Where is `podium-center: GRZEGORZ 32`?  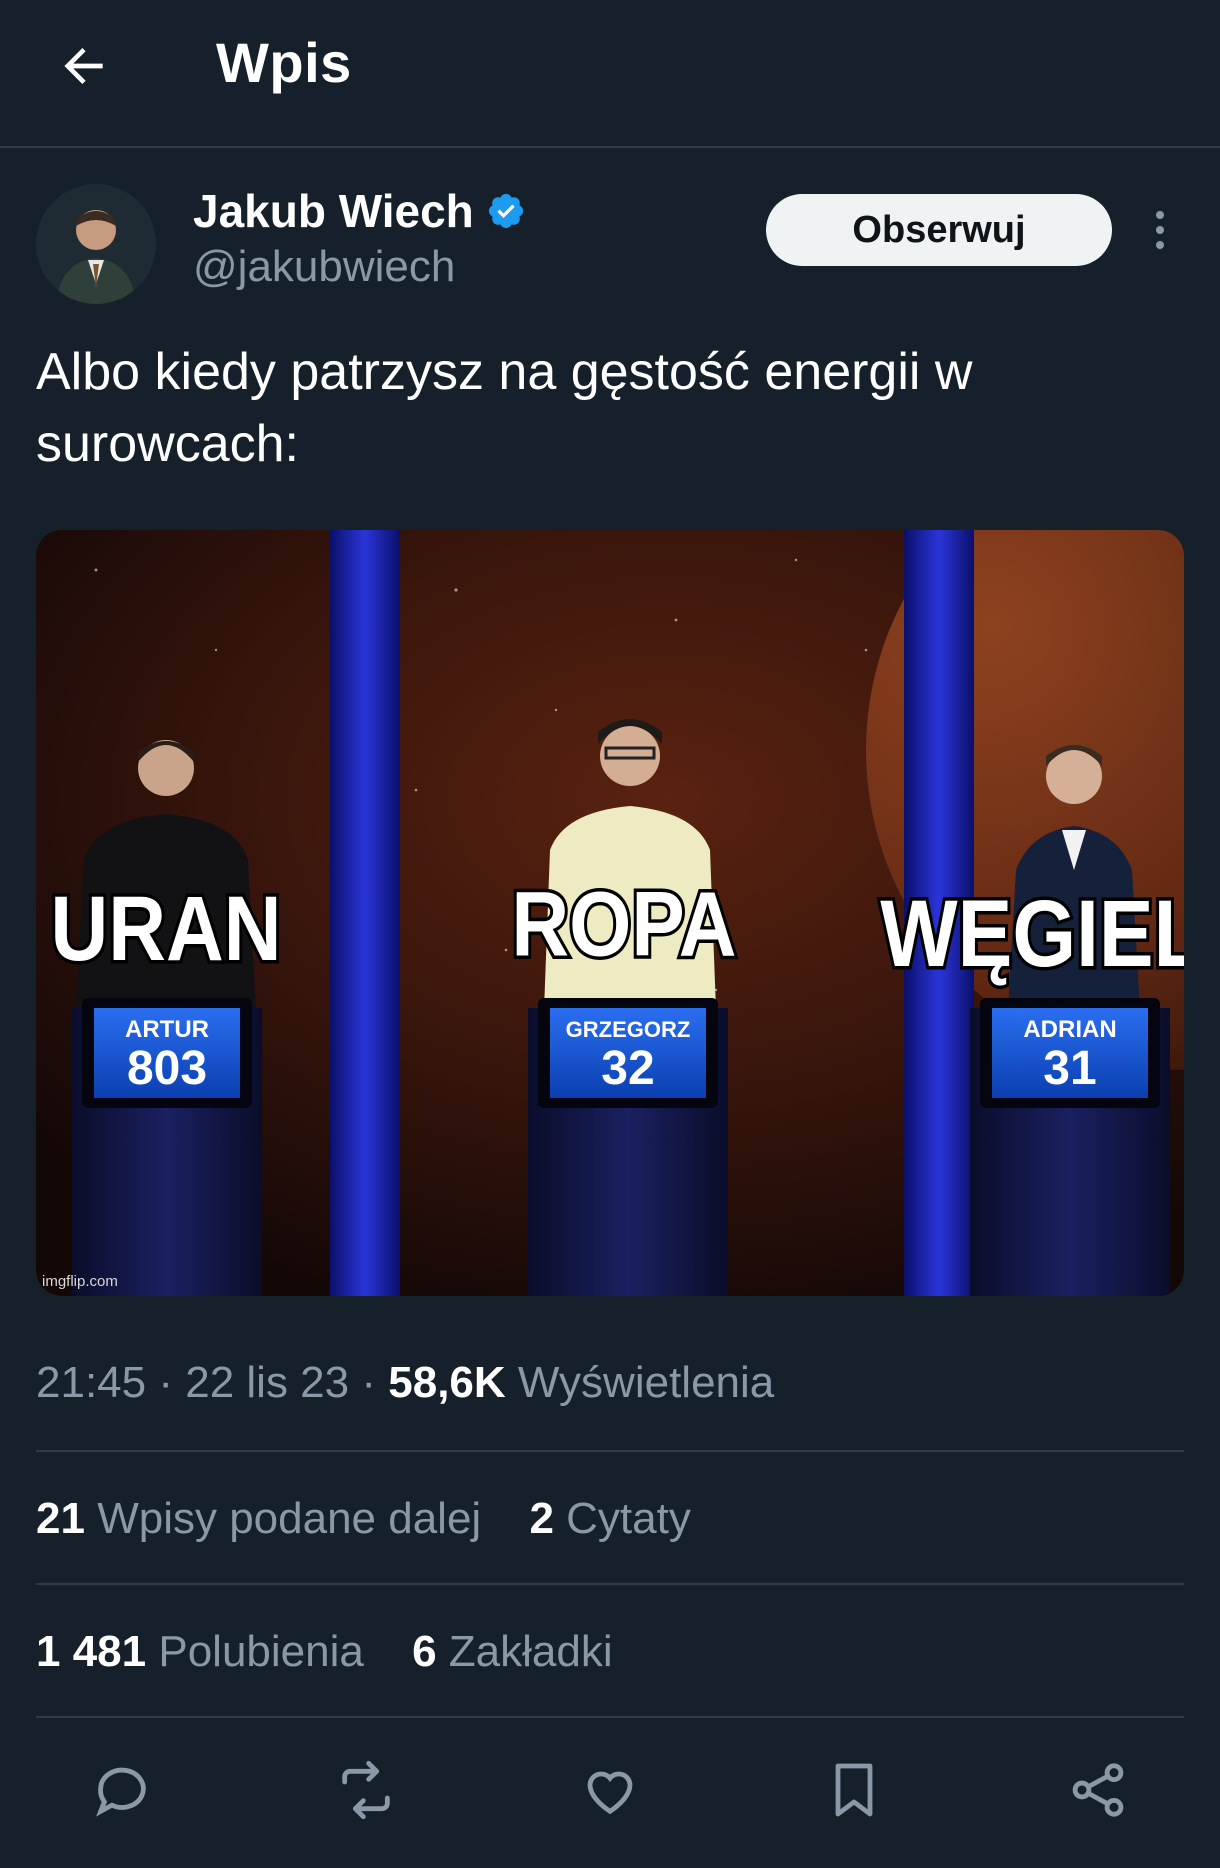
podium-center: GRZEGORZ 32 is located at coordinates (628, 1147).